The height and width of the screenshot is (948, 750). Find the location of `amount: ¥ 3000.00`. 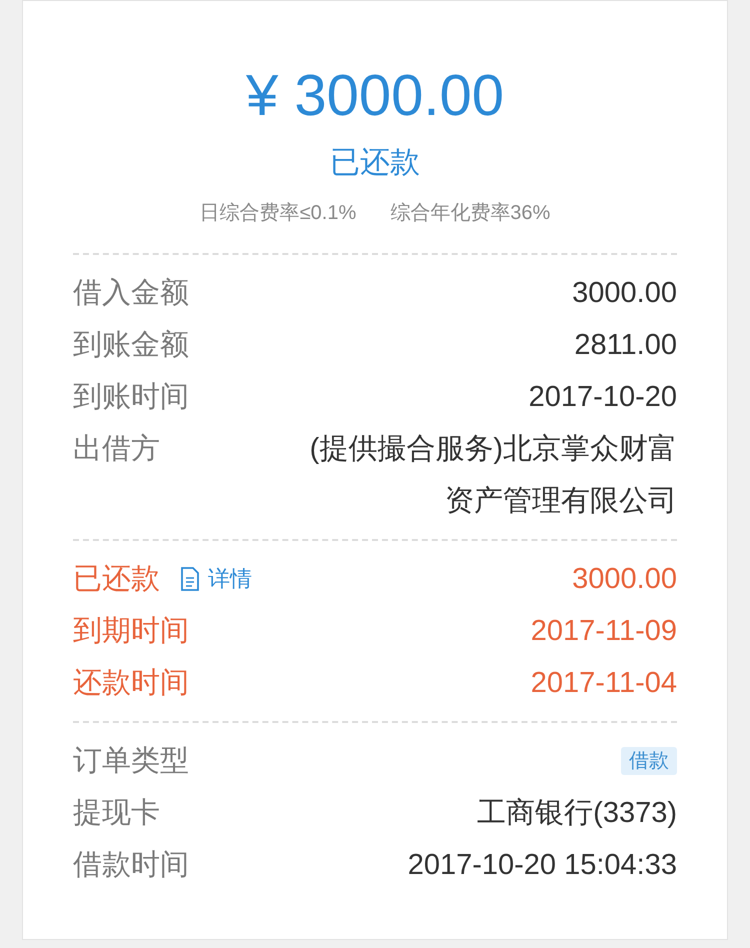

amount: ¥ 3000.00 is located at coordinates (375, 96).